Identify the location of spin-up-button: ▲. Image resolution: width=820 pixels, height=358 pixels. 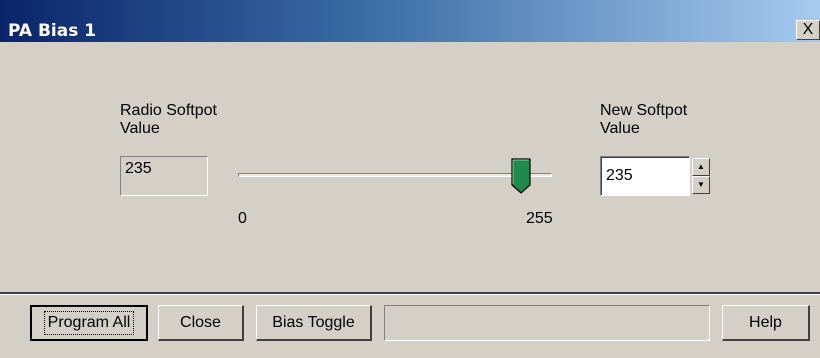
(701, 167).